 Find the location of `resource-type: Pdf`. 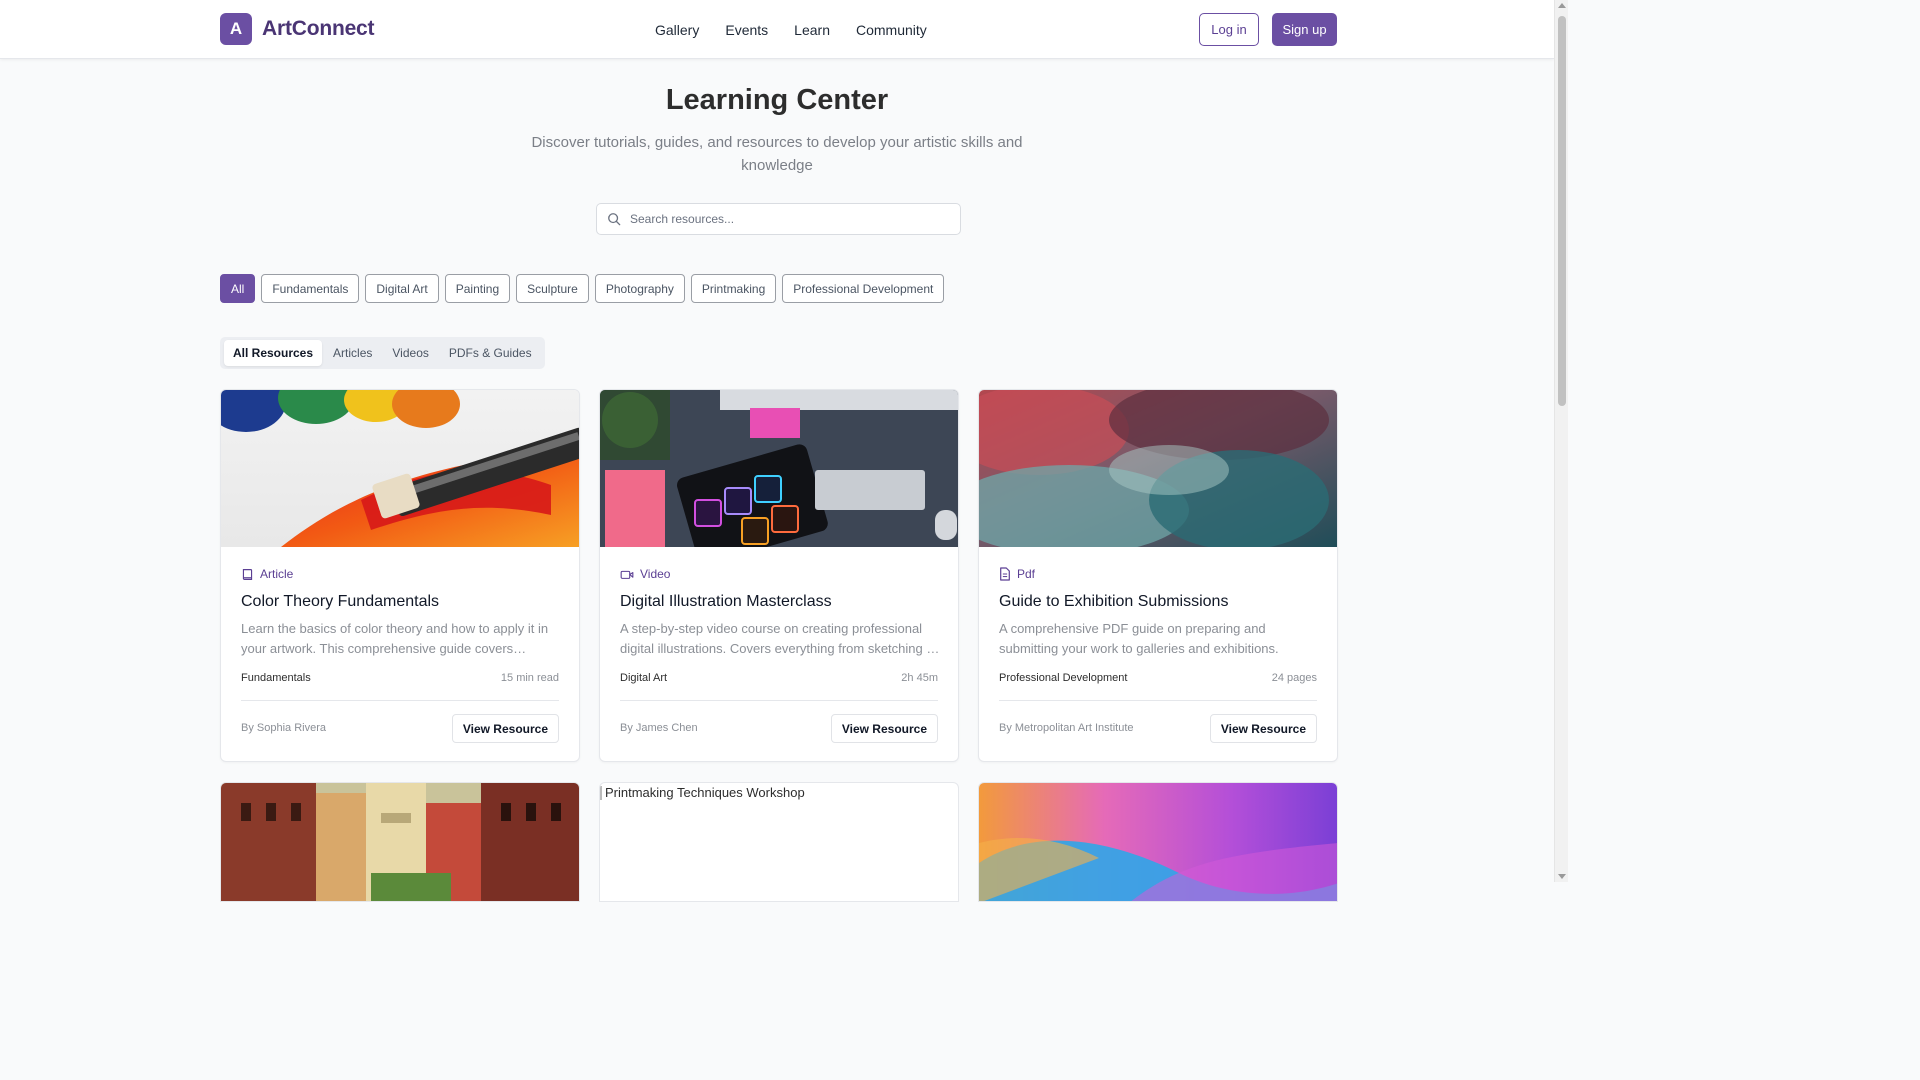

resource-type: Pdf is located at coordinates (1017, 574).